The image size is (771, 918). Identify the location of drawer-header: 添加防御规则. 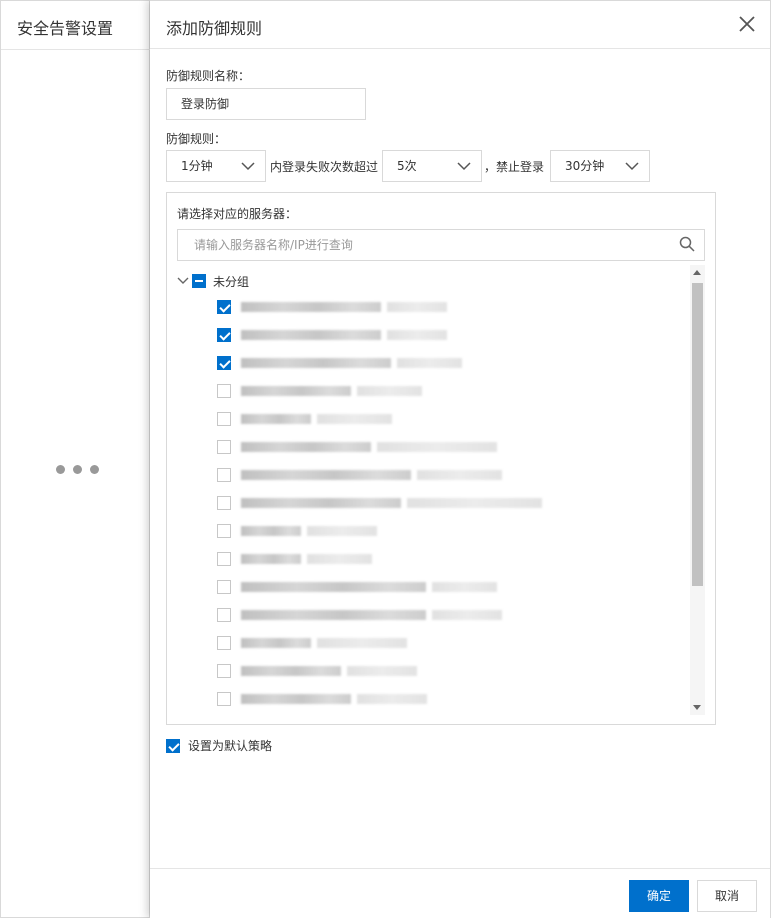
(460, 25).